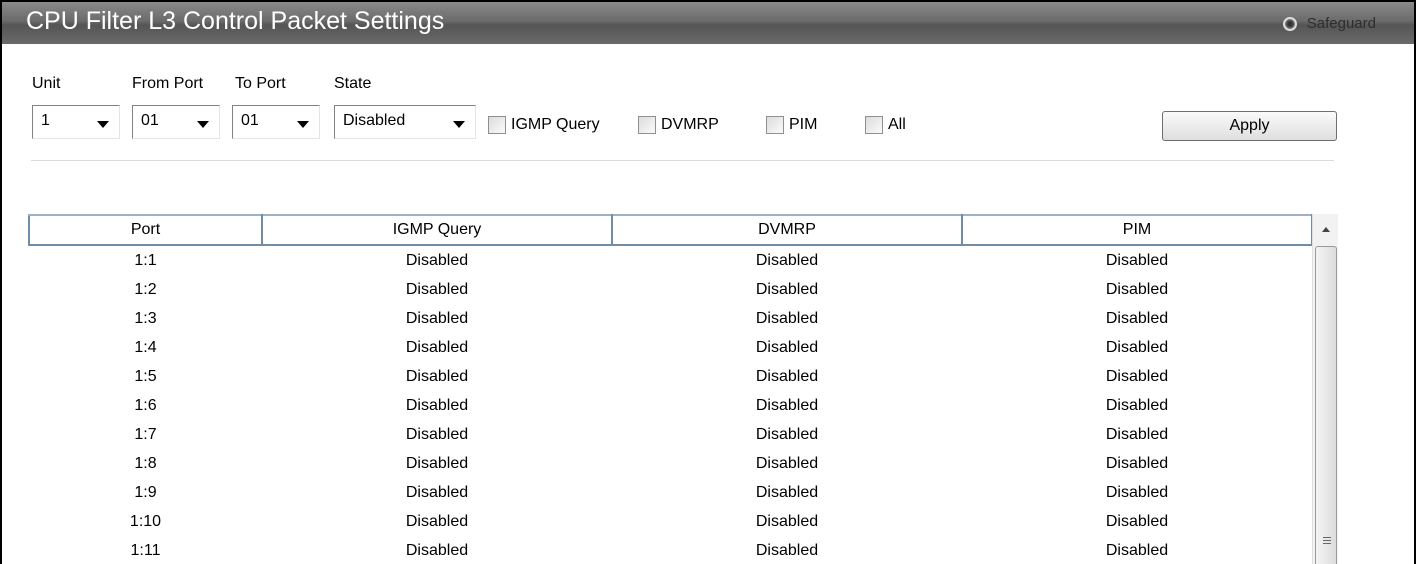  What do you see at coordinates (1341, 23) in the screenshot?
I see `safeguard-label: Safeguard` at bounding box center [1341, 23].